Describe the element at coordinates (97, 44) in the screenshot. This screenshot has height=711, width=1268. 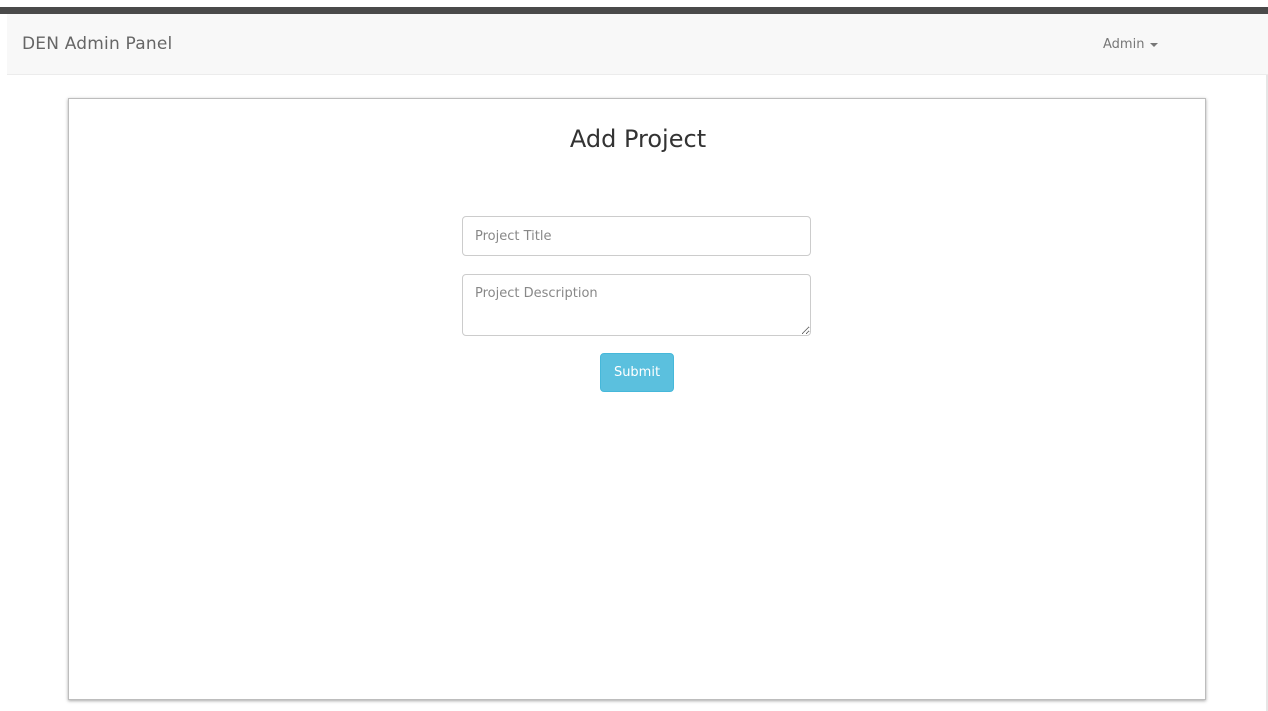
I see `brand-link: DEN Admin Panel` at that location.